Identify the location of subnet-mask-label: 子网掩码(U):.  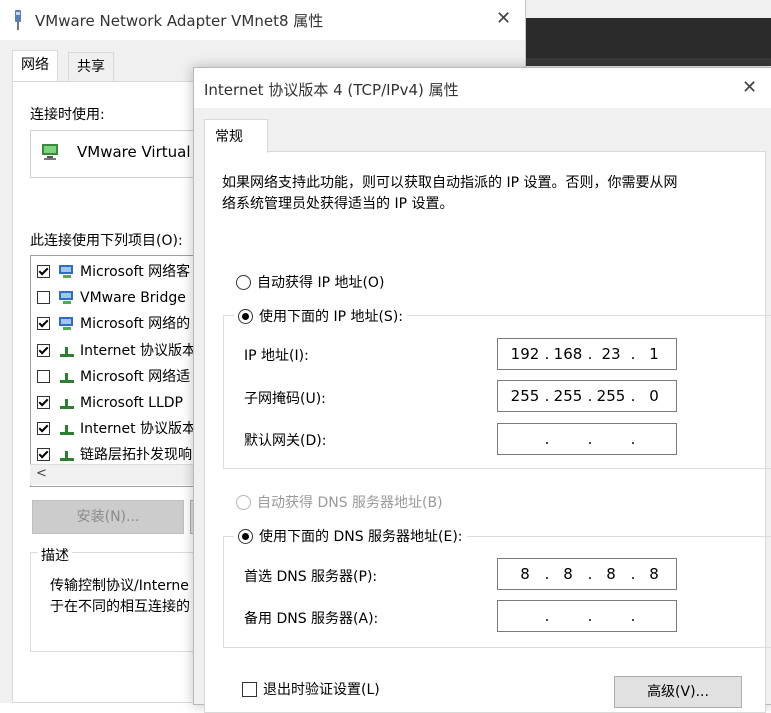
(285, 399).